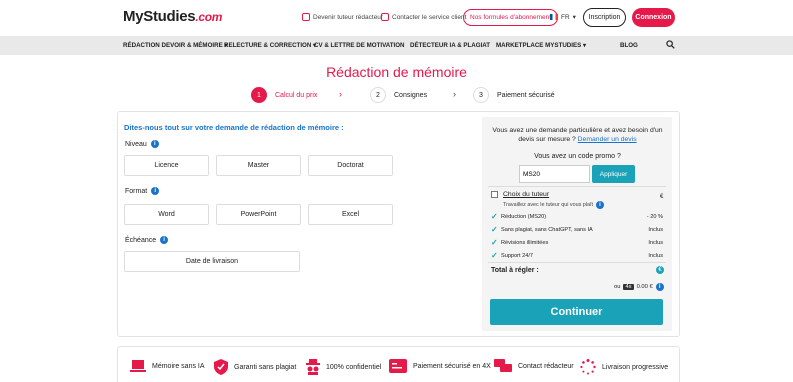  What do you see at coordinates (142, 191) in the screenshot?
I see `format-section: Format i` at bounding box center [142, 191].